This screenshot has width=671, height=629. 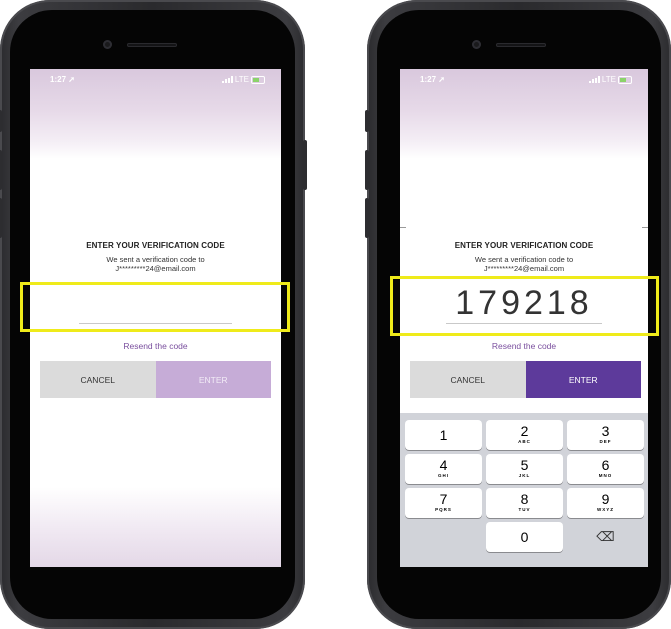 What do you see at coordinates (443, 435) in the screenshot?
I see `key-1: 1` at bounding box center [443, 435].